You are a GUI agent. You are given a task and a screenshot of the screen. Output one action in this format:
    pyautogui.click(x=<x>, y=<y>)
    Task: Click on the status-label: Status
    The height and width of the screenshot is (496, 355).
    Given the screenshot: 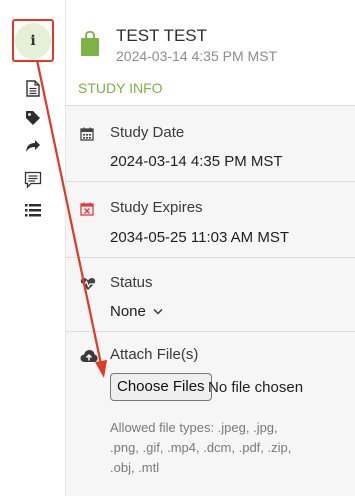 What is the action you would take?
    pyautogui.click(x=131, y=282)
    